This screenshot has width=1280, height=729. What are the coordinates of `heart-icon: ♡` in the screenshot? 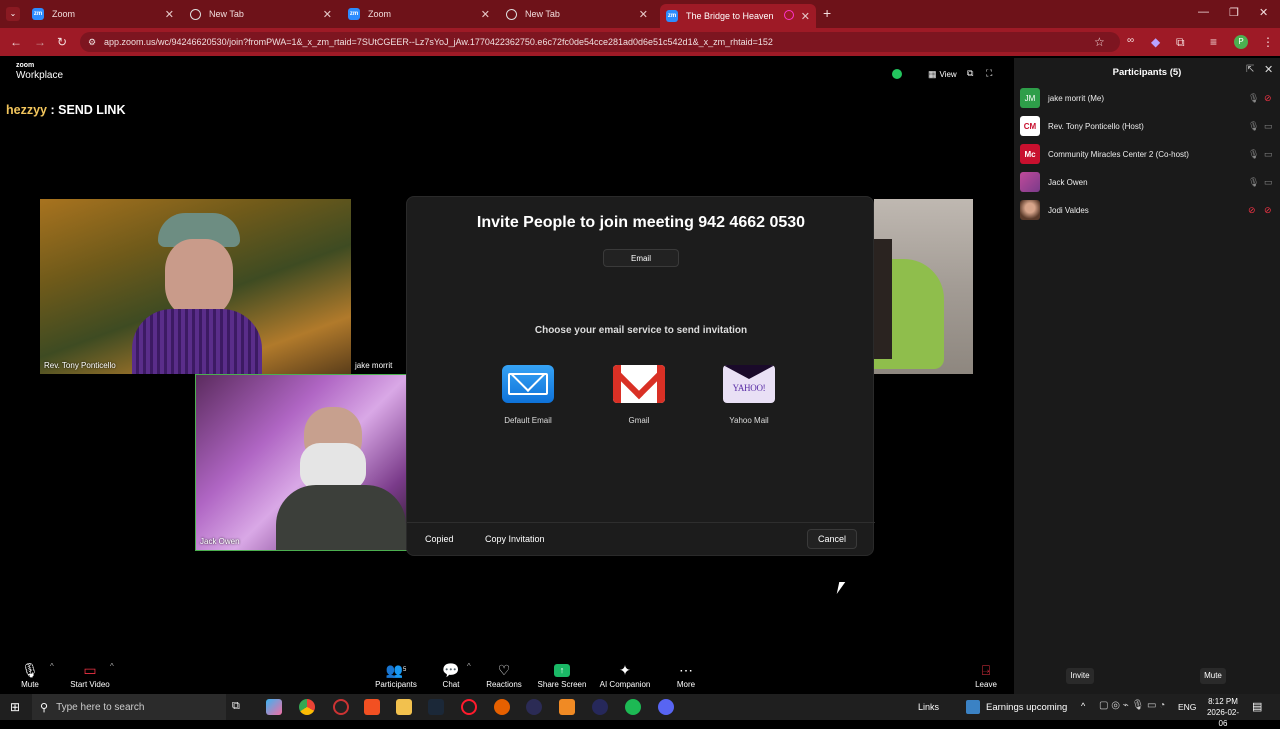 It's located at (504, 669).